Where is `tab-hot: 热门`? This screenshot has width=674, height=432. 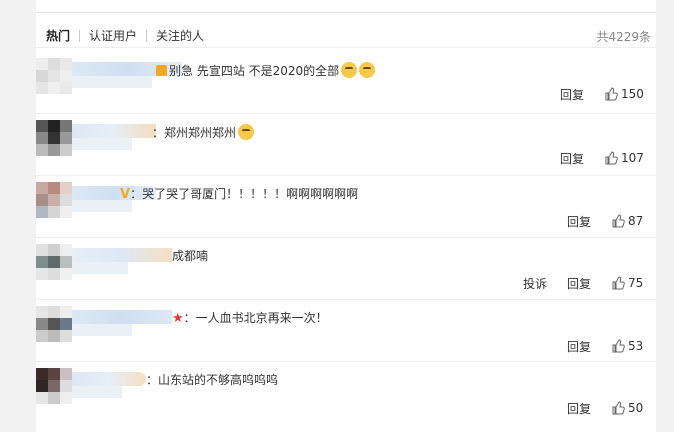
tab-hot: 热门 is located at coordinates (62, 36).